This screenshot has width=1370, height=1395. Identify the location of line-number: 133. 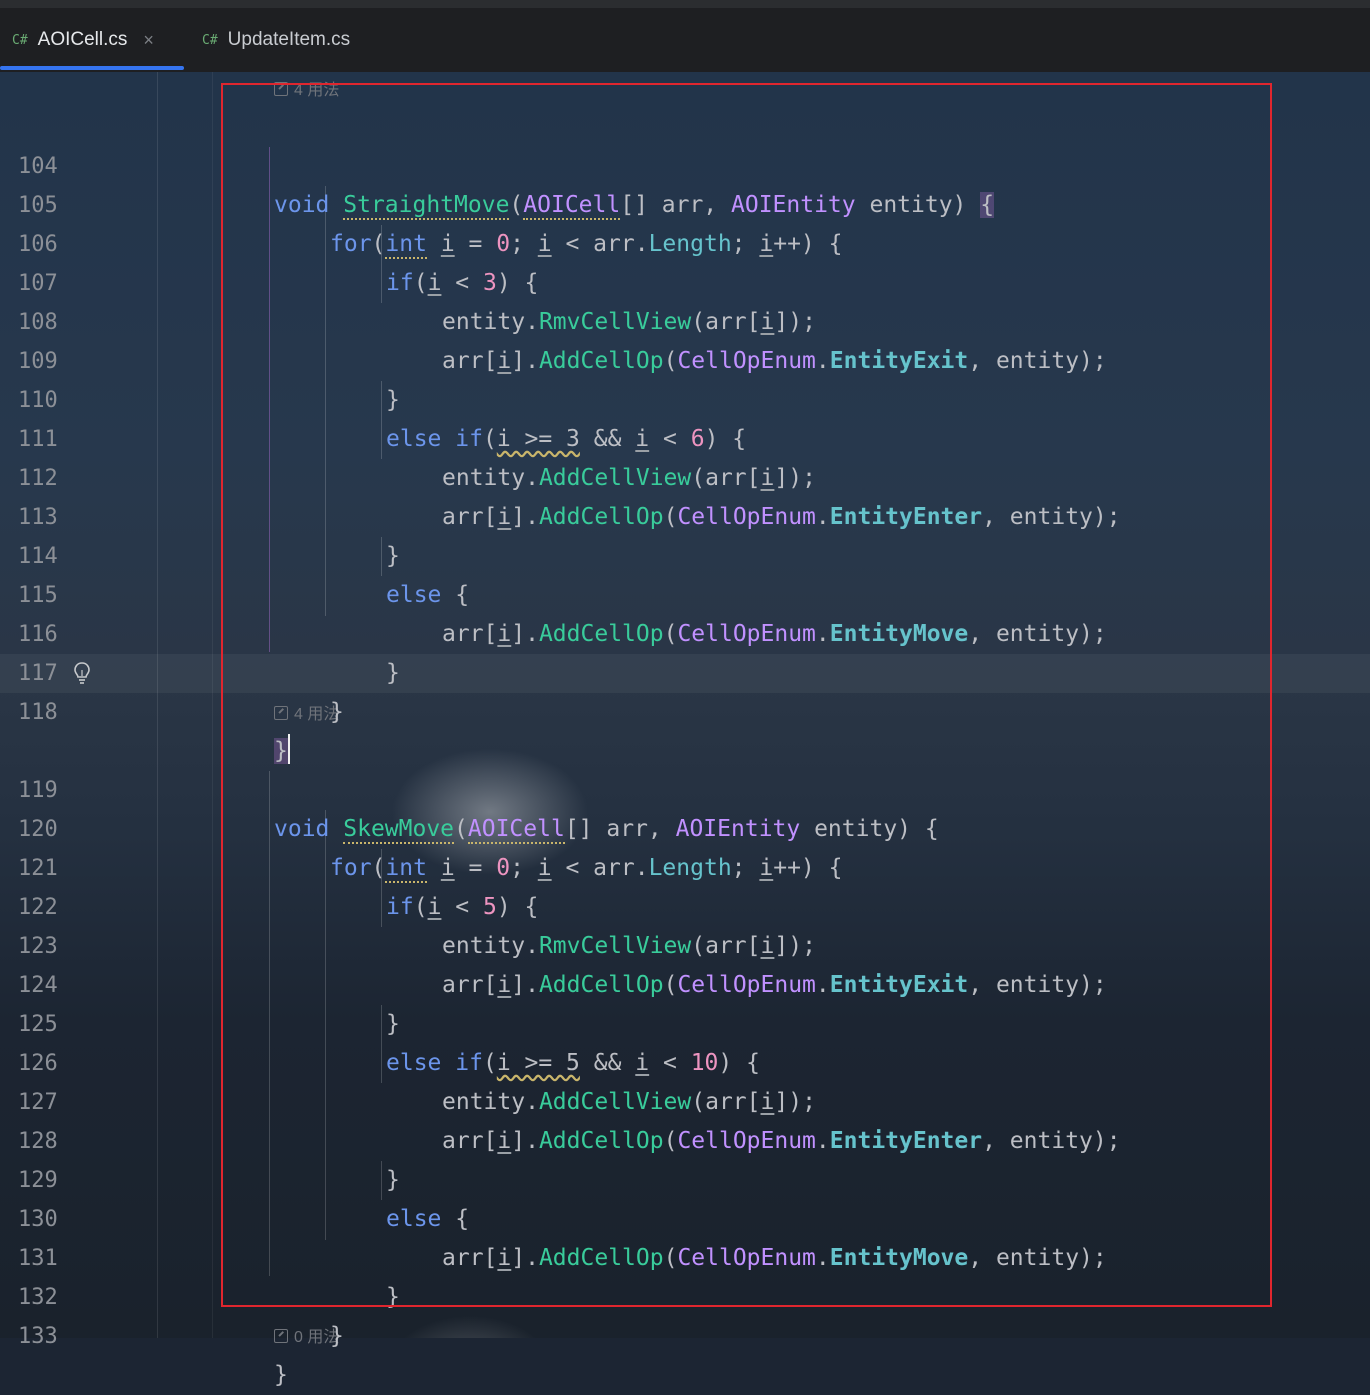
(38, 1336).